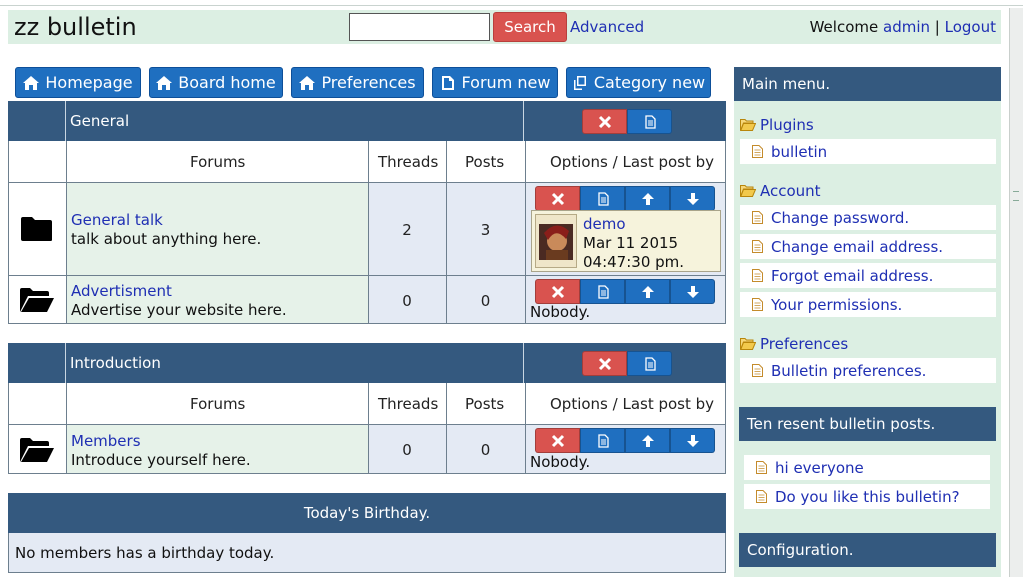 The image size is (1023, 577). What do you see at coordinates (117, 220) in the screenshot?
I see `forum-link-general-talk: General talk` at bounding box center [117, 220].